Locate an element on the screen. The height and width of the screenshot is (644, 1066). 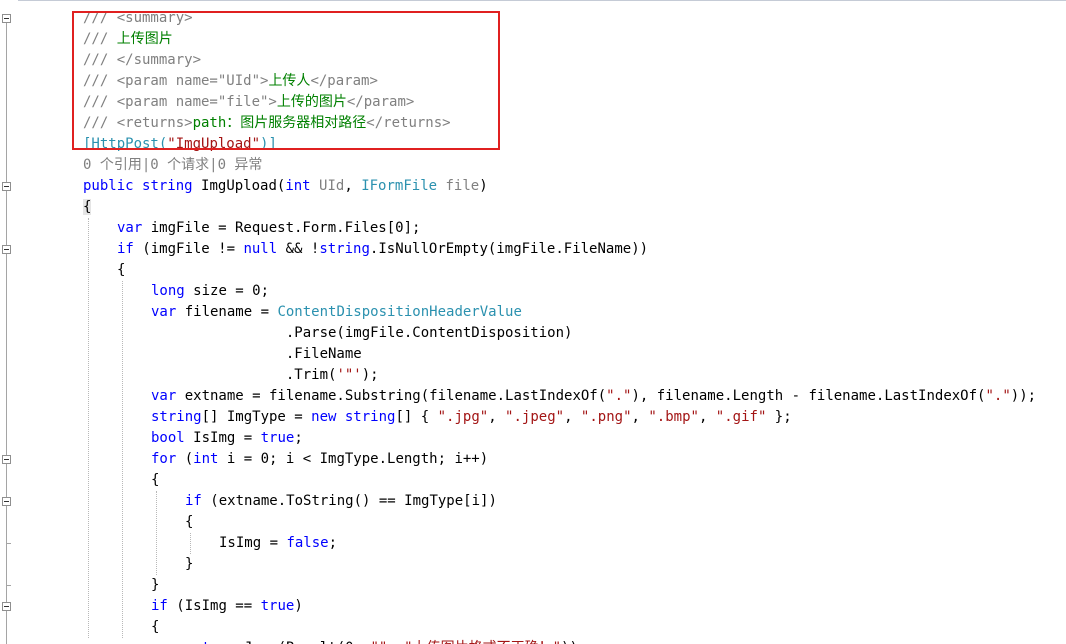
code-token: 上传图片 is located at coordinates (144, 39).